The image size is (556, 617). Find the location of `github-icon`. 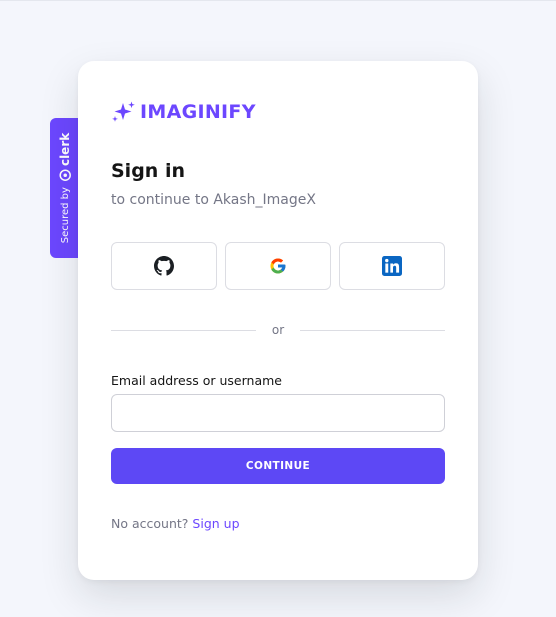

github-icon is located at coordinates (164, 266).